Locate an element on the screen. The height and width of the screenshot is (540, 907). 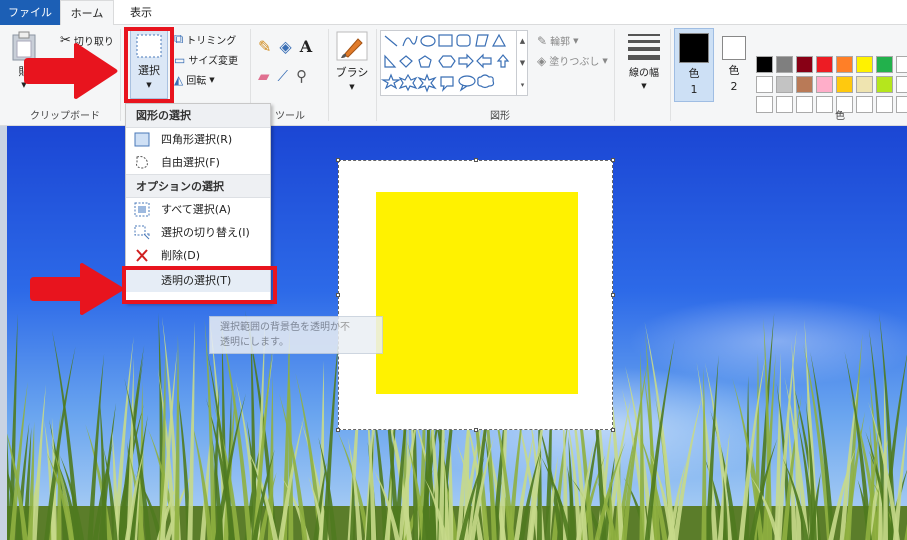
fill-button: ◈ 塗りつぶし ▼ is located at coordinates (572, 61).